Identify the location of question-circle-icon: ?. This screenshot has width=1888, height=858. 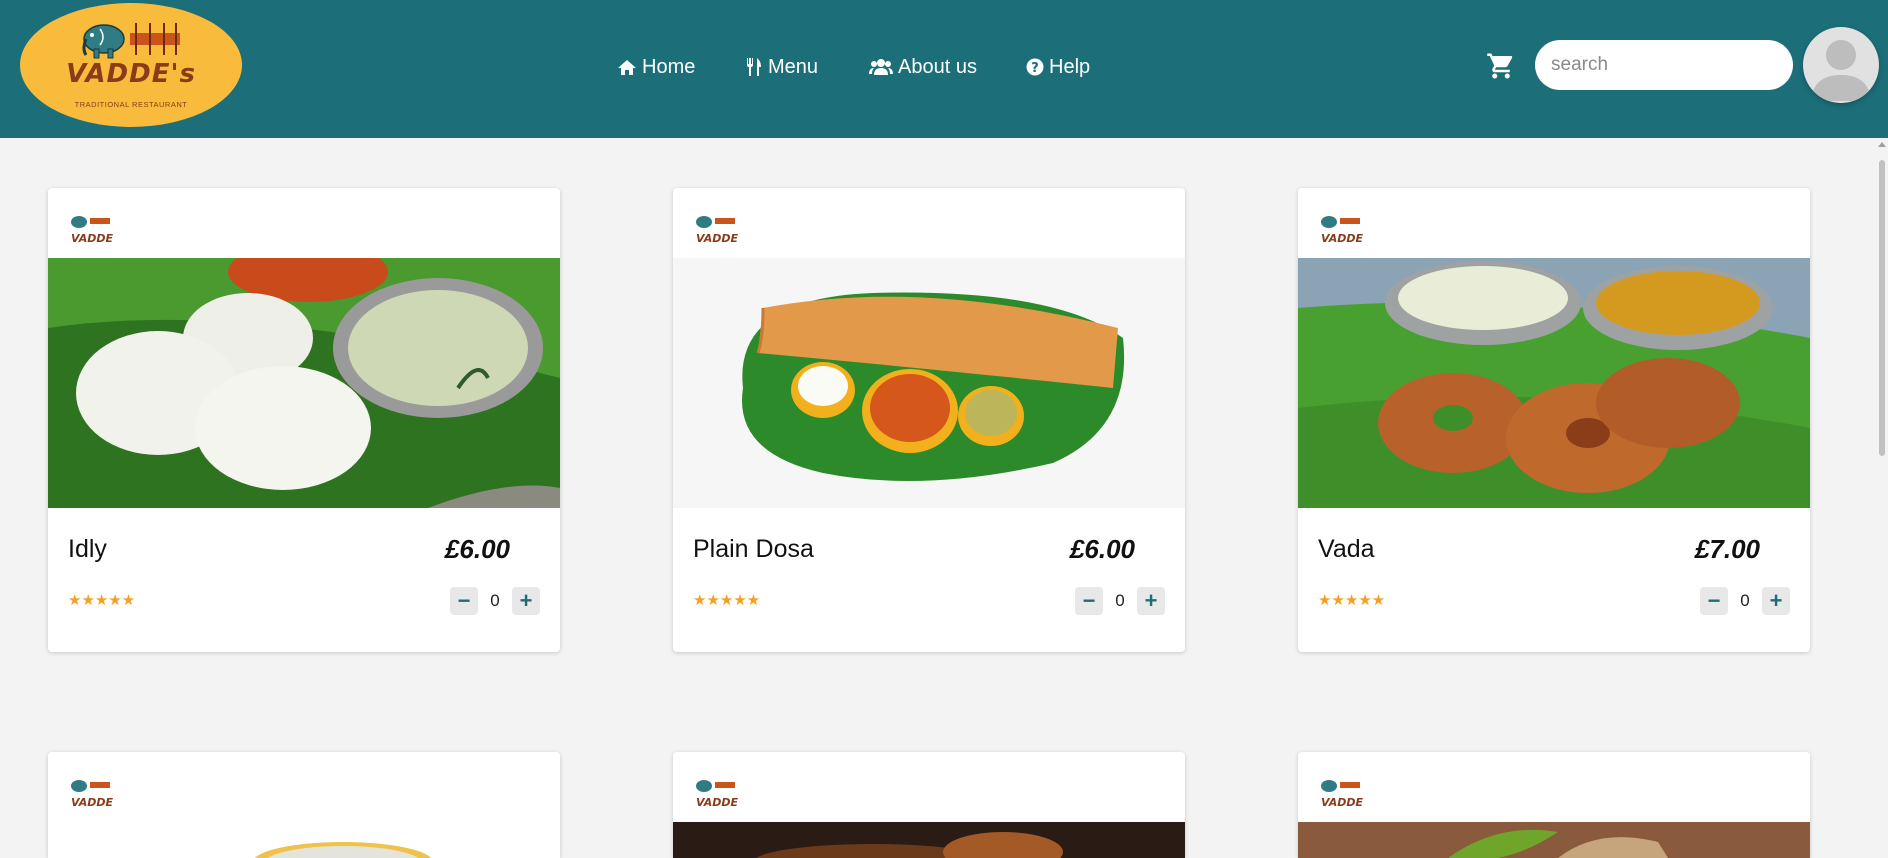
(1035, 67).